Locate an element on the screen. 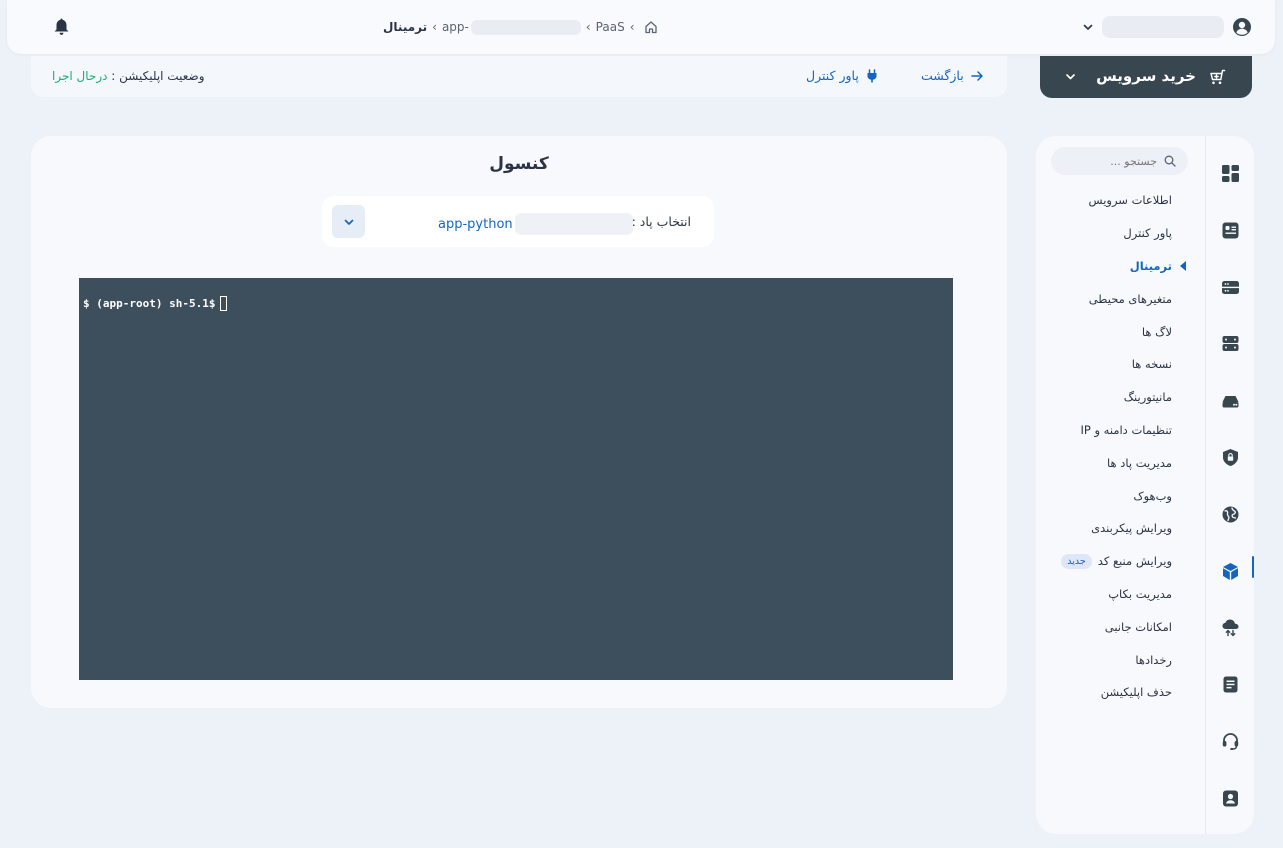 Image resolution: width=1283 pixels, height=848 pixels. sidebar-item-edit-config: ویرایش پیکربندی is located at coordinates (1107, 528).